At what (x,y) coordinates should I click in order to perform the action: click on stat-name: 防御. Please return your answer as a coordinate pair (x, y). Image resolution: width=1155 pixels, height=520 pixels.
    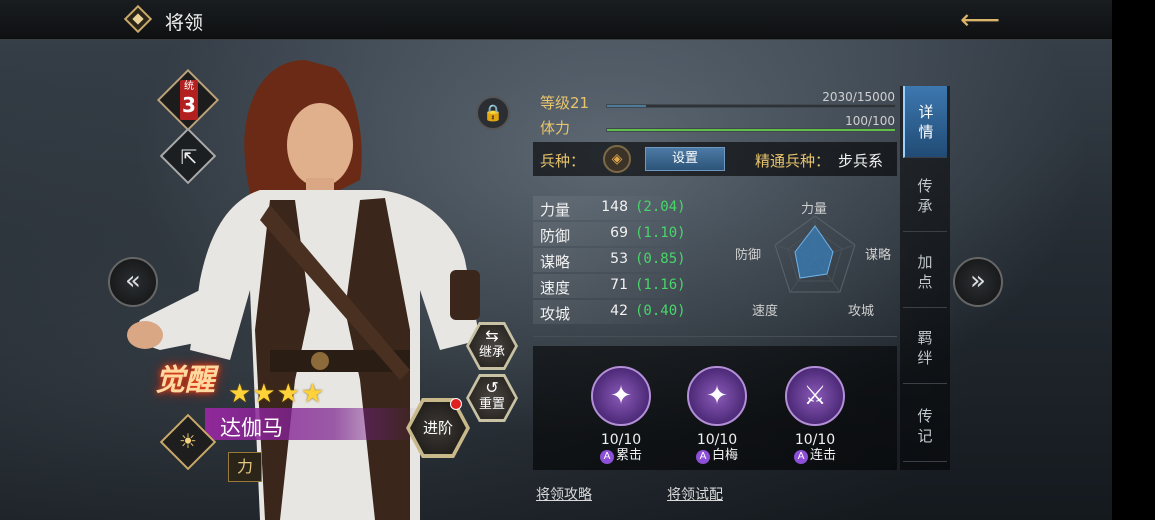
    Looking at the image, I should click on (555, 236).